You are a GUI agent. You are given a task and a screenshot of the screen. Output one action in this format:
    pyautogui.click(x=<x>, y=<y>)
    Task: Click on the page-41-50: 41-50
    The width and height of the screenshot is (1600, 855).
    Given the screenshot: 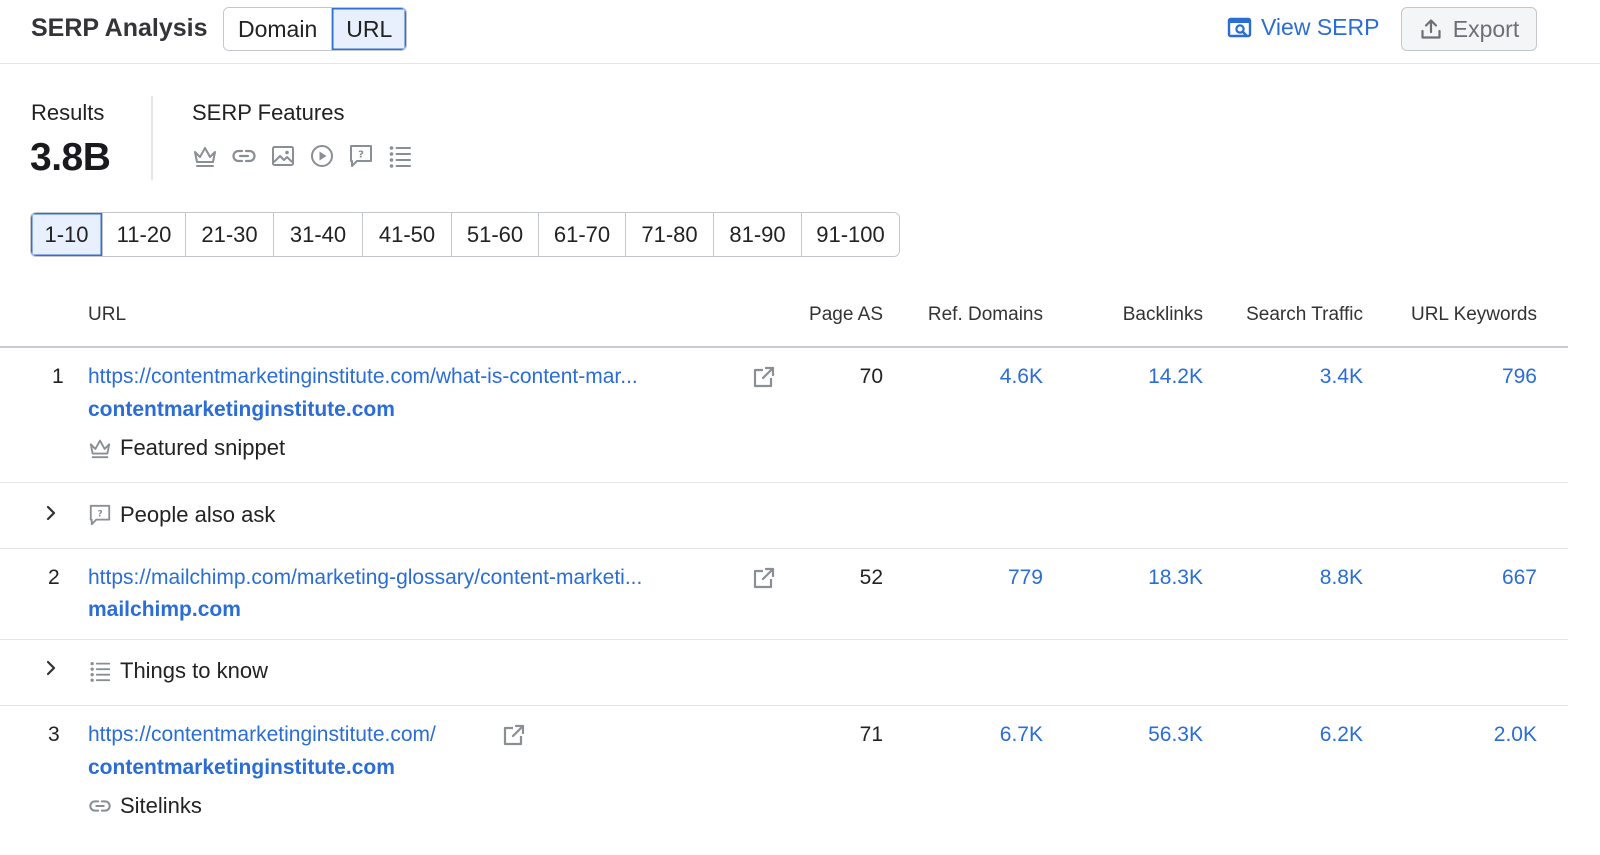 What is the action you would take?
    pyautogui.click(x=406, y=234)
    